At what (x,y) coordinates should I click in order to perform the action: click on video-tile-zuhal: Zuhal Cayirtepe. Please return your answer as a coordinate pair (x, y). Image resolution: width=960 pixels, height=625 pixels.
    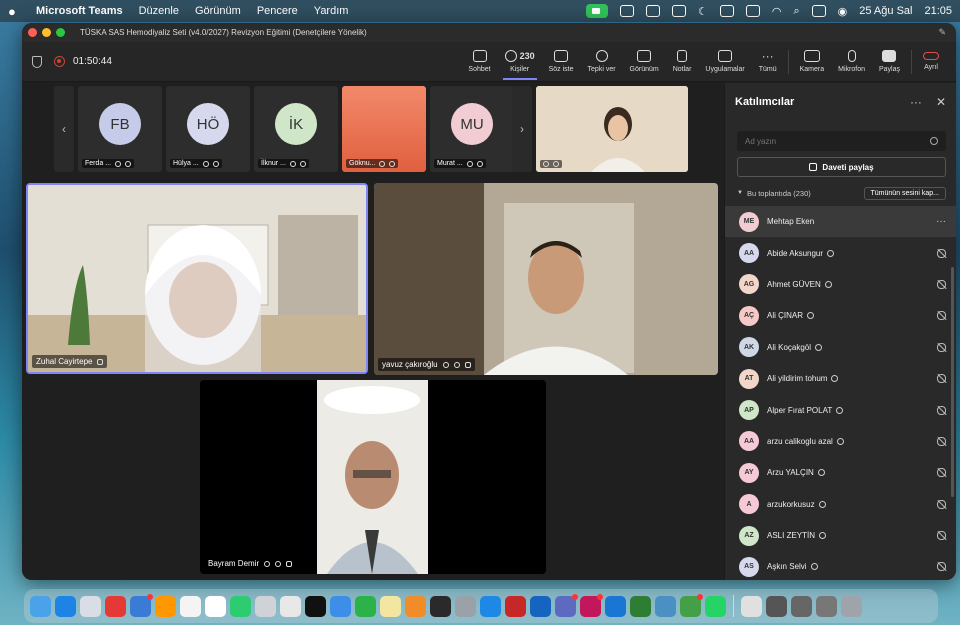
    Looking at the image, I should click on (197, 278).